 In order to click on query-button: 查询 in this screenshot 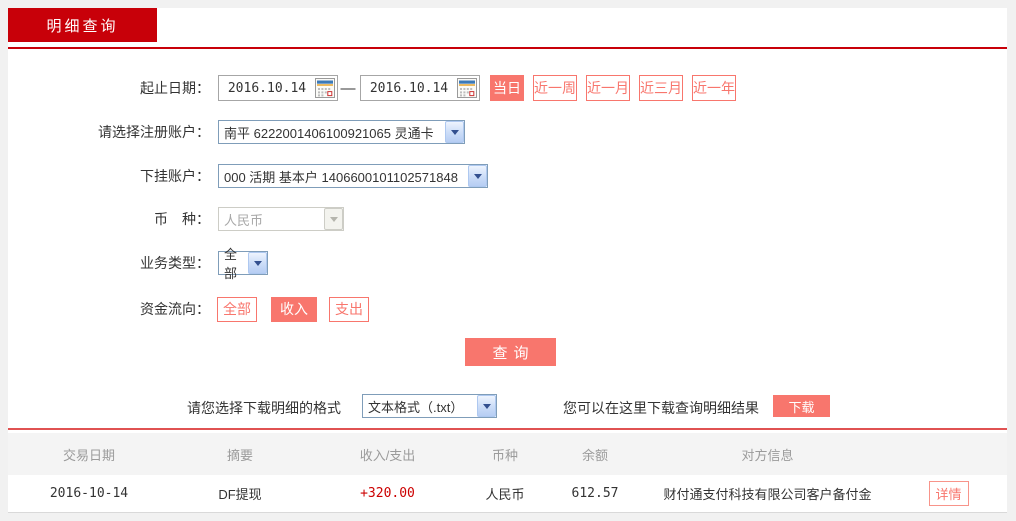, I will do `click(510, 352)`.